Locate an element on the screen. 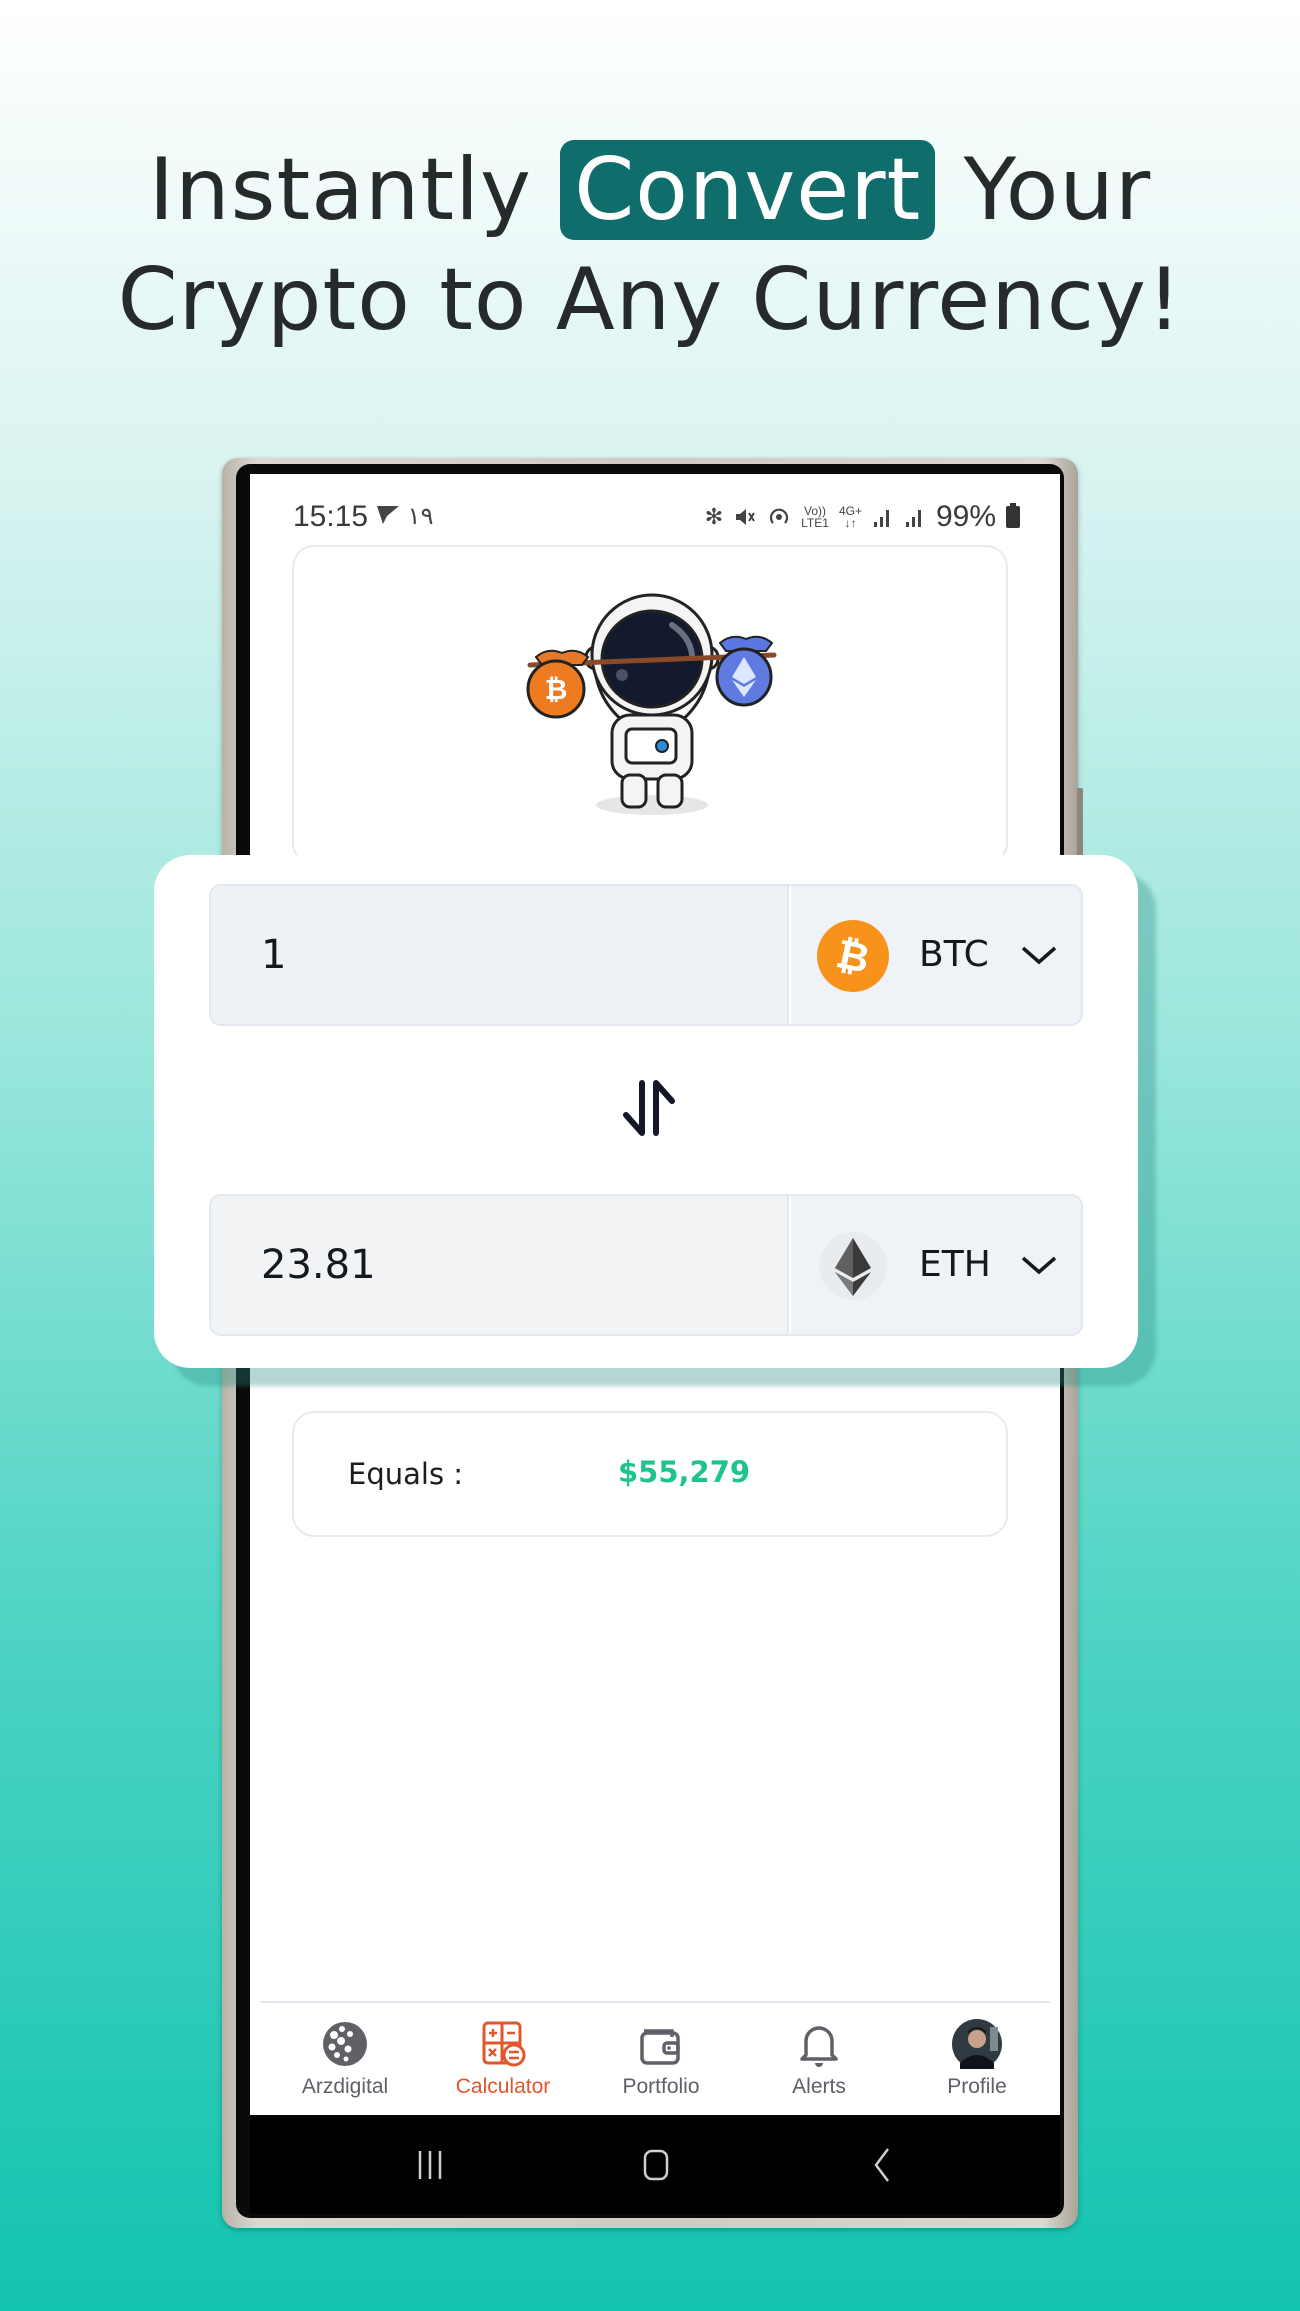 This screenshot has height=2311, width=1300. status-extra: ۱۹ is located at coordinates (420, 516).